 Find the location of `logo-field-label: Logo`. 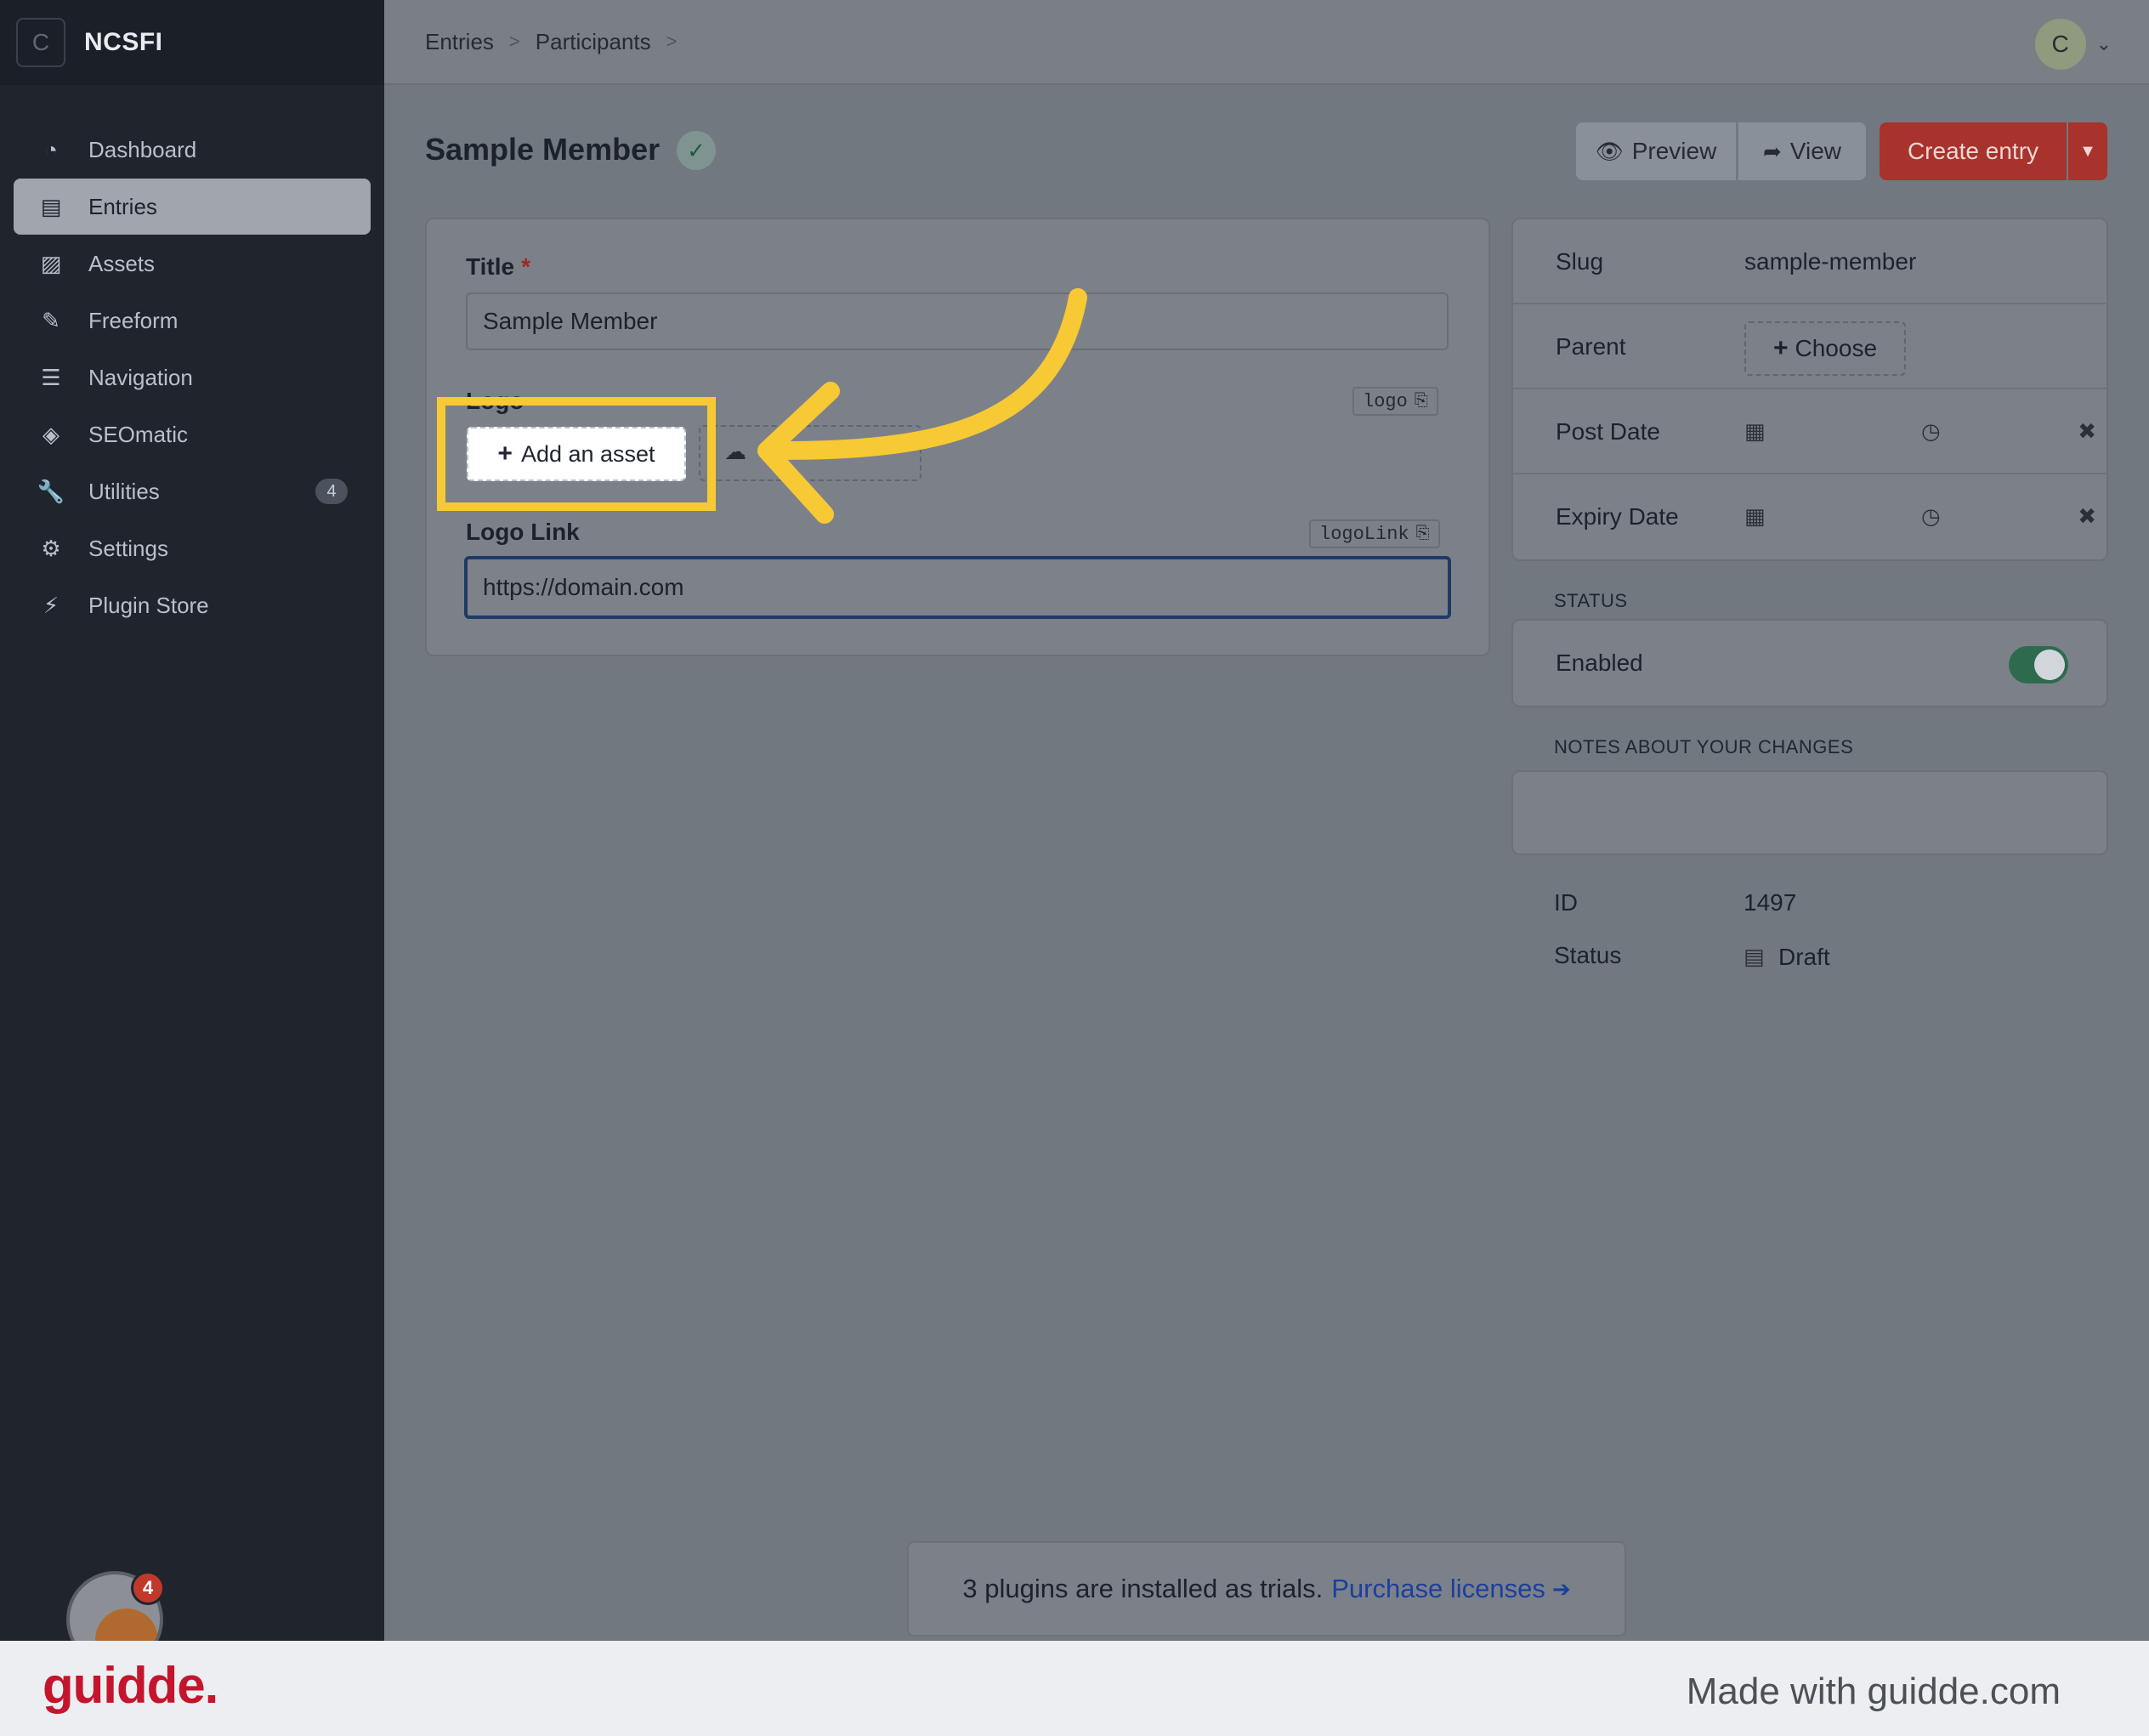

logo-field-label: Logo is located at coordinates (495, 401).